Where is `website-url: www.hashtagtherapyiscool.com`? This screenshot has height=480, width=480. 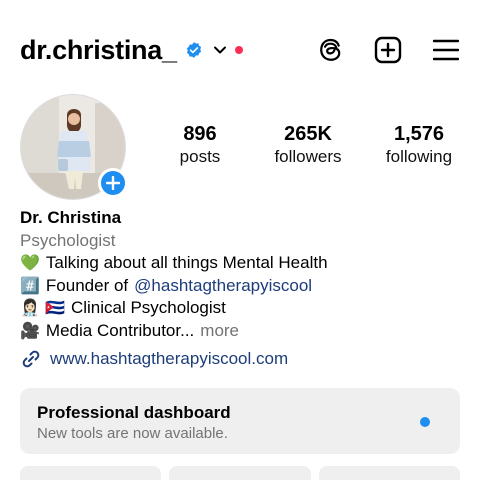
website-url: www.hashtagtherapyiscool.com is located at coordinates (169, 359).